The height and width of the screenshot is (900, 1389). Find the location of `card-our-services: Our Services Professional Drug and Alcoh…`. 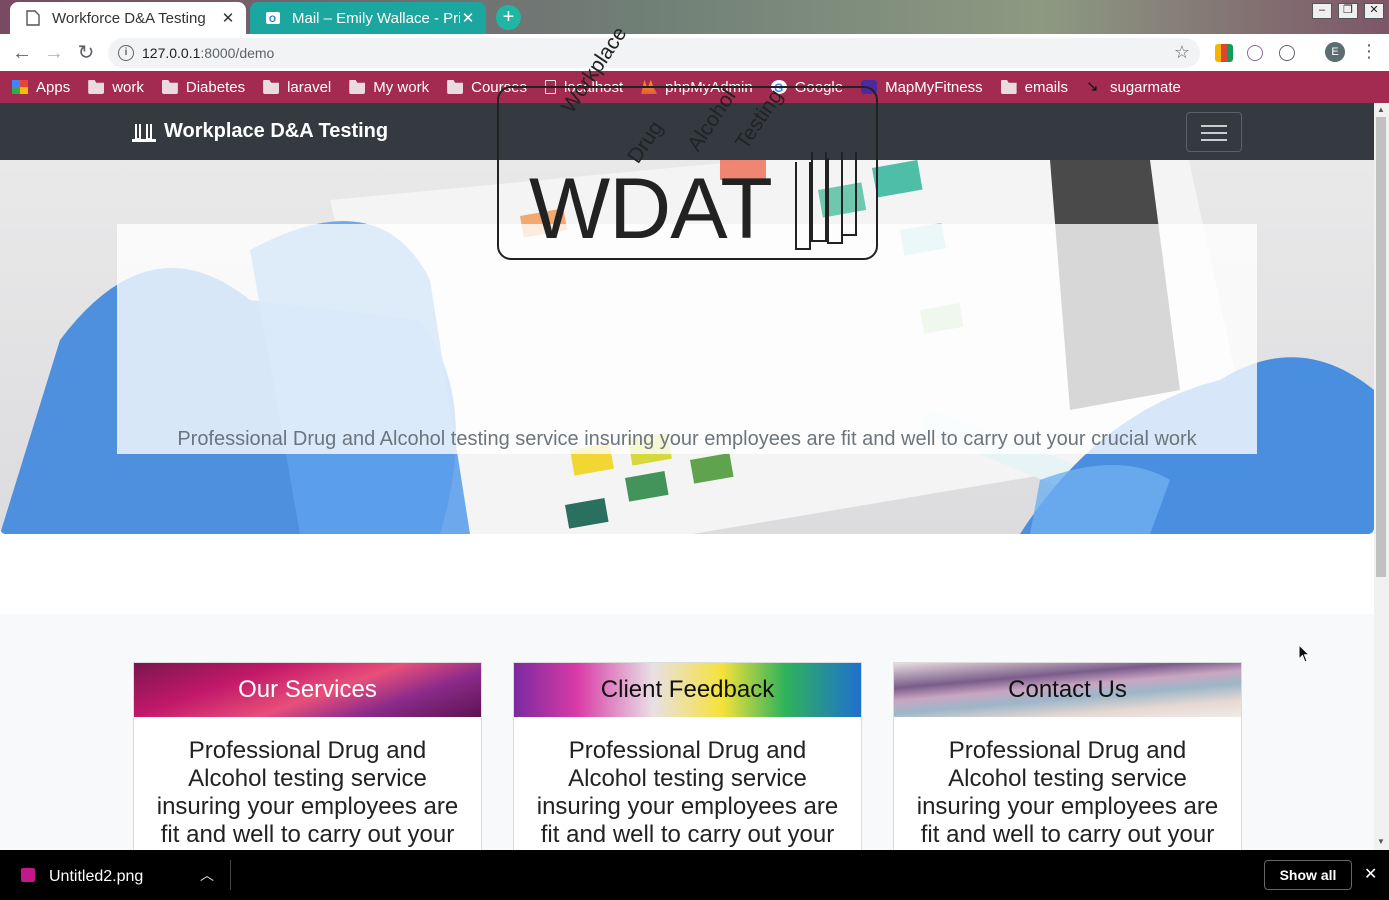

card-our-services: Our Services Professional Drug and Alcoh… is located at coordinates (307, 762).